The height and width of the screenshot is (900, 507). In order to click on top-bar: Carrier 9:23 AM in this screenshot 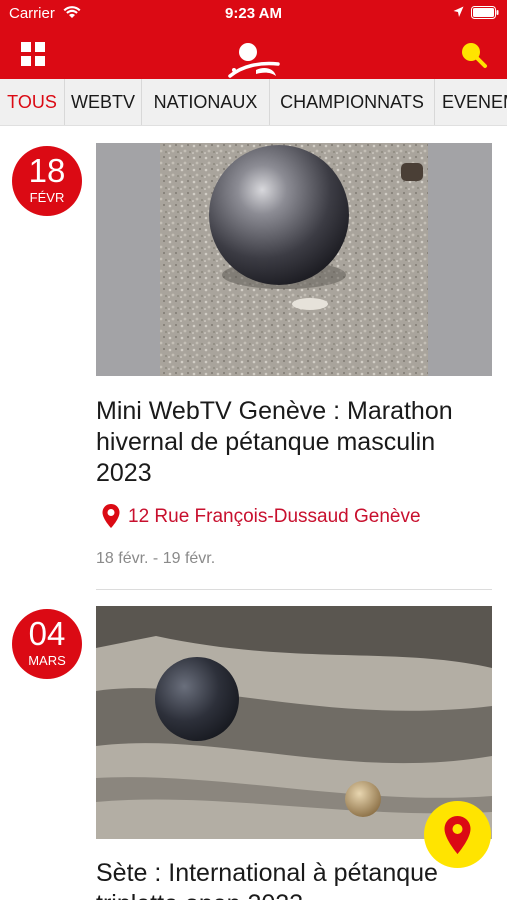, I will do `click(253, 39)`.